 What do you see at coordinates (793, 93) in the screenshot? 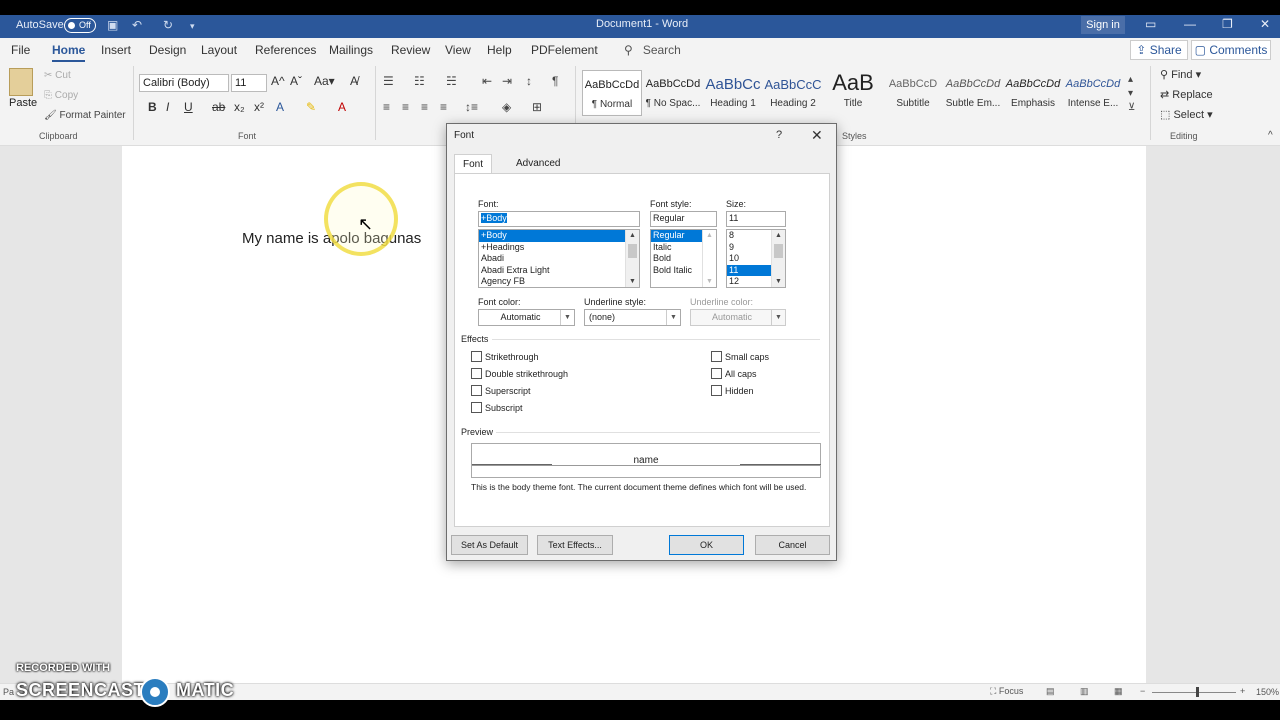
I see `style-heading-2: AaBbCcC Heading 2` at bounding box center [793, 93].